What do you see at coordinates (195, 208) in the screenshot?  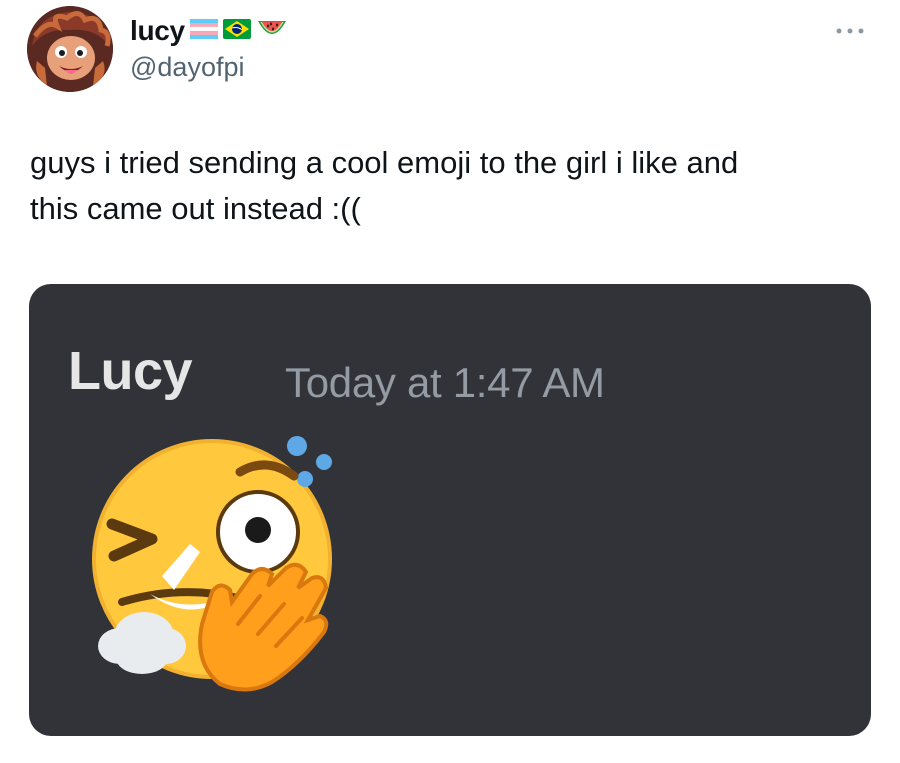 I see `tweet-text-line: this came out instead :((` at bounding box center [195, 208].